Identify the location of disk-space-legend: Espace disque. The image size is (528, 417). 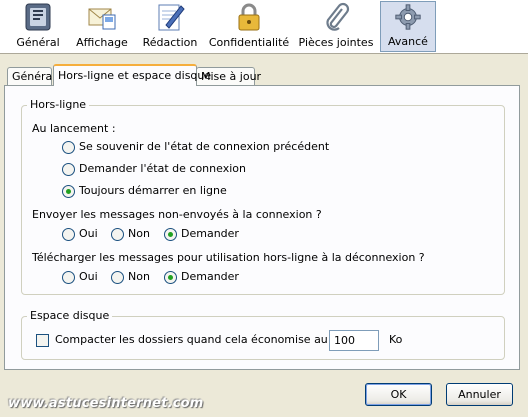
(70, 315).